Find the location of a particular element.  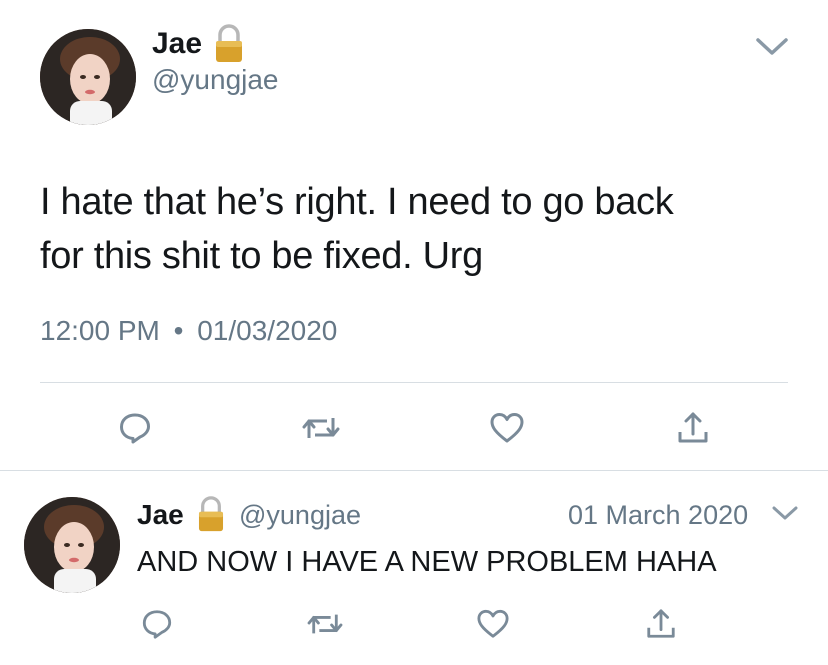

tweet-date: 01 March 2020 is located at coordinates (658, 515).